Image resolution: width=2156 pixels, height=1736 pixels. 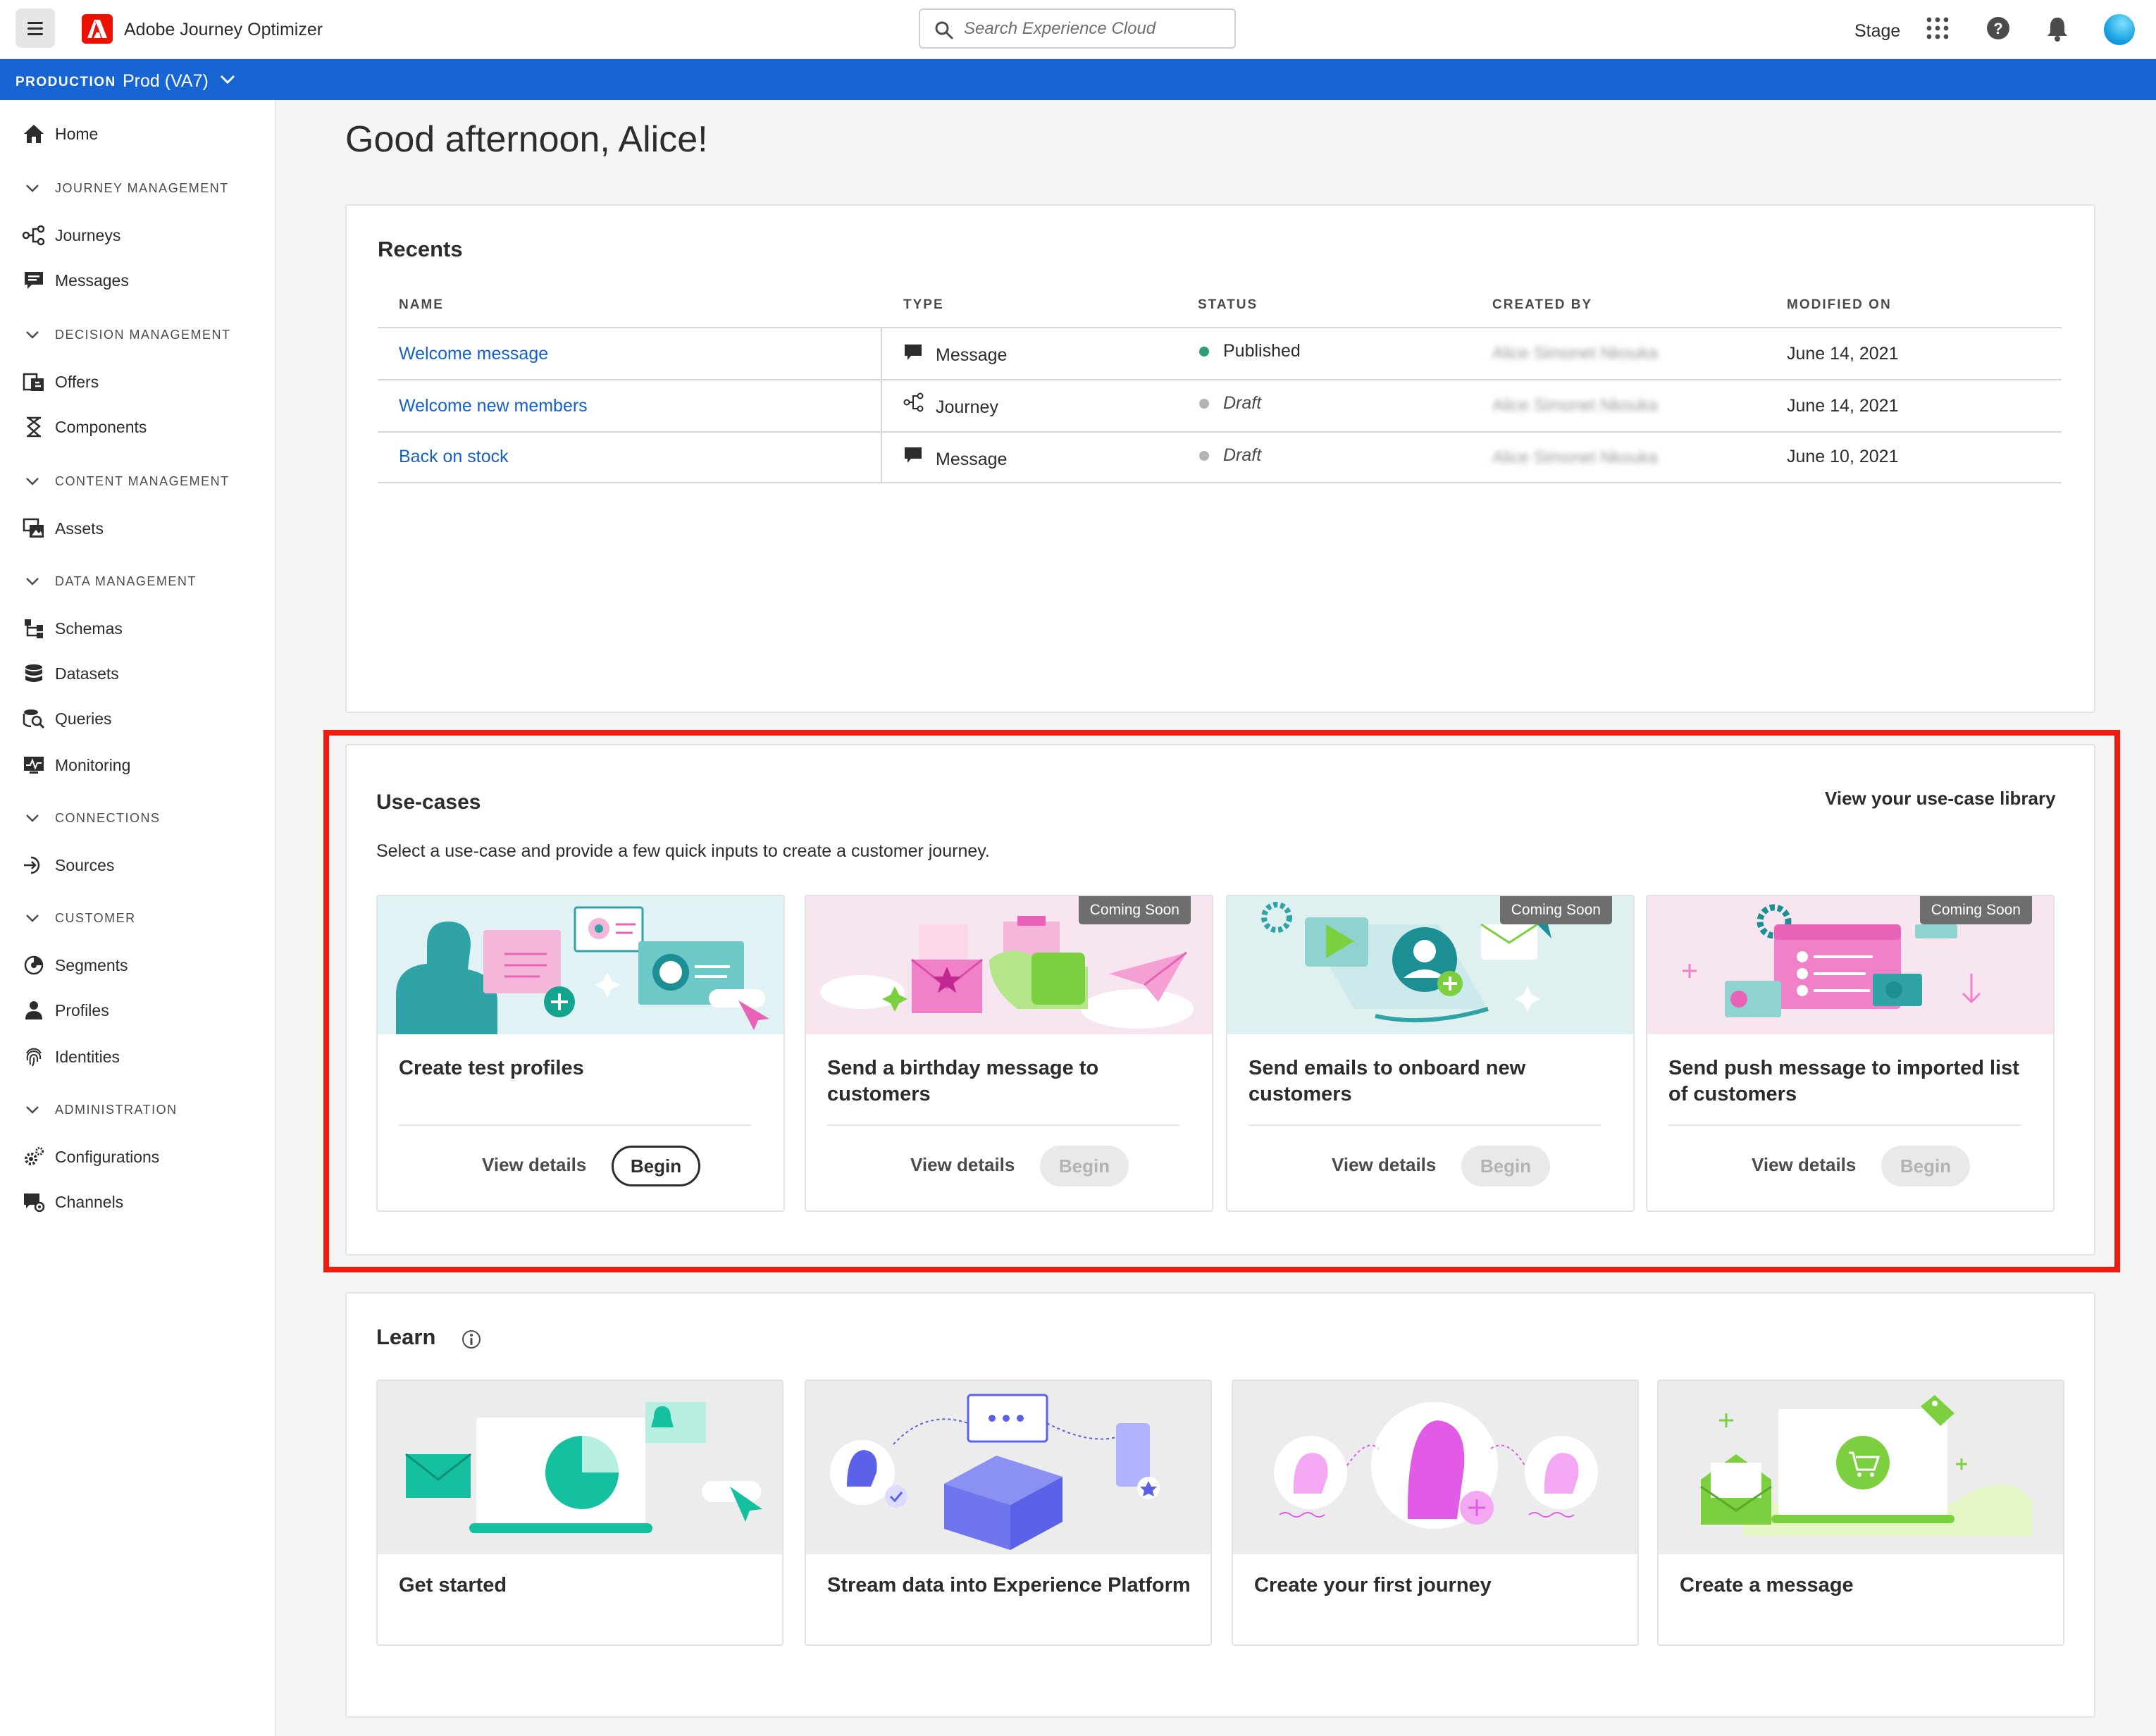 I want to click on section-administration: ADMINISTRATION, so click(x=101, y=1109).